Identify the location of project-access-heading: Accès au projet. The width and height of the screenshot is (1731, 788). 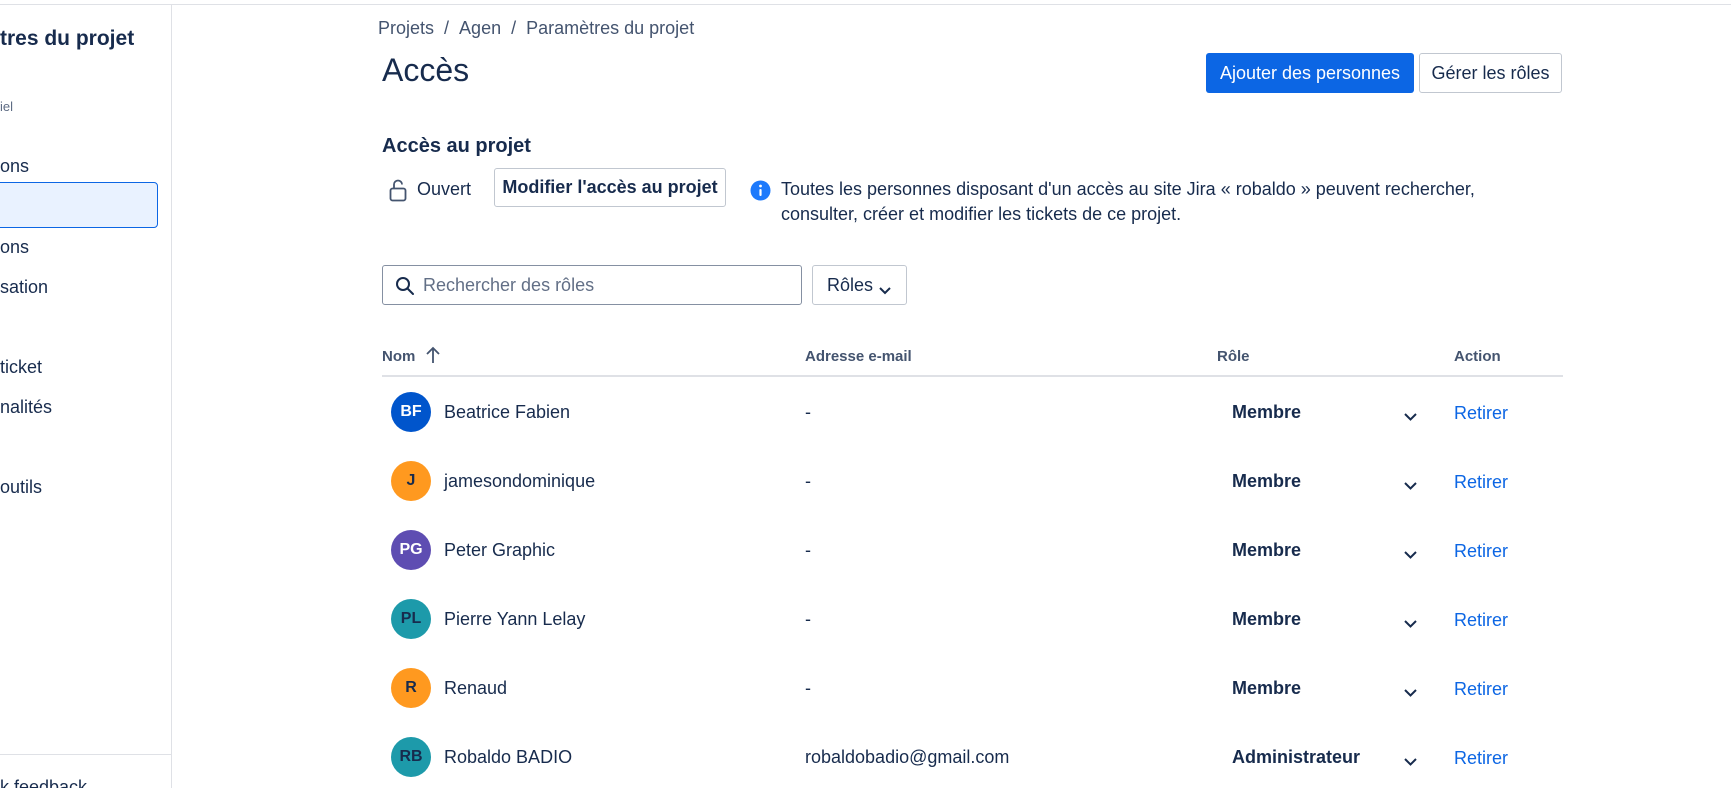
(456, 146).